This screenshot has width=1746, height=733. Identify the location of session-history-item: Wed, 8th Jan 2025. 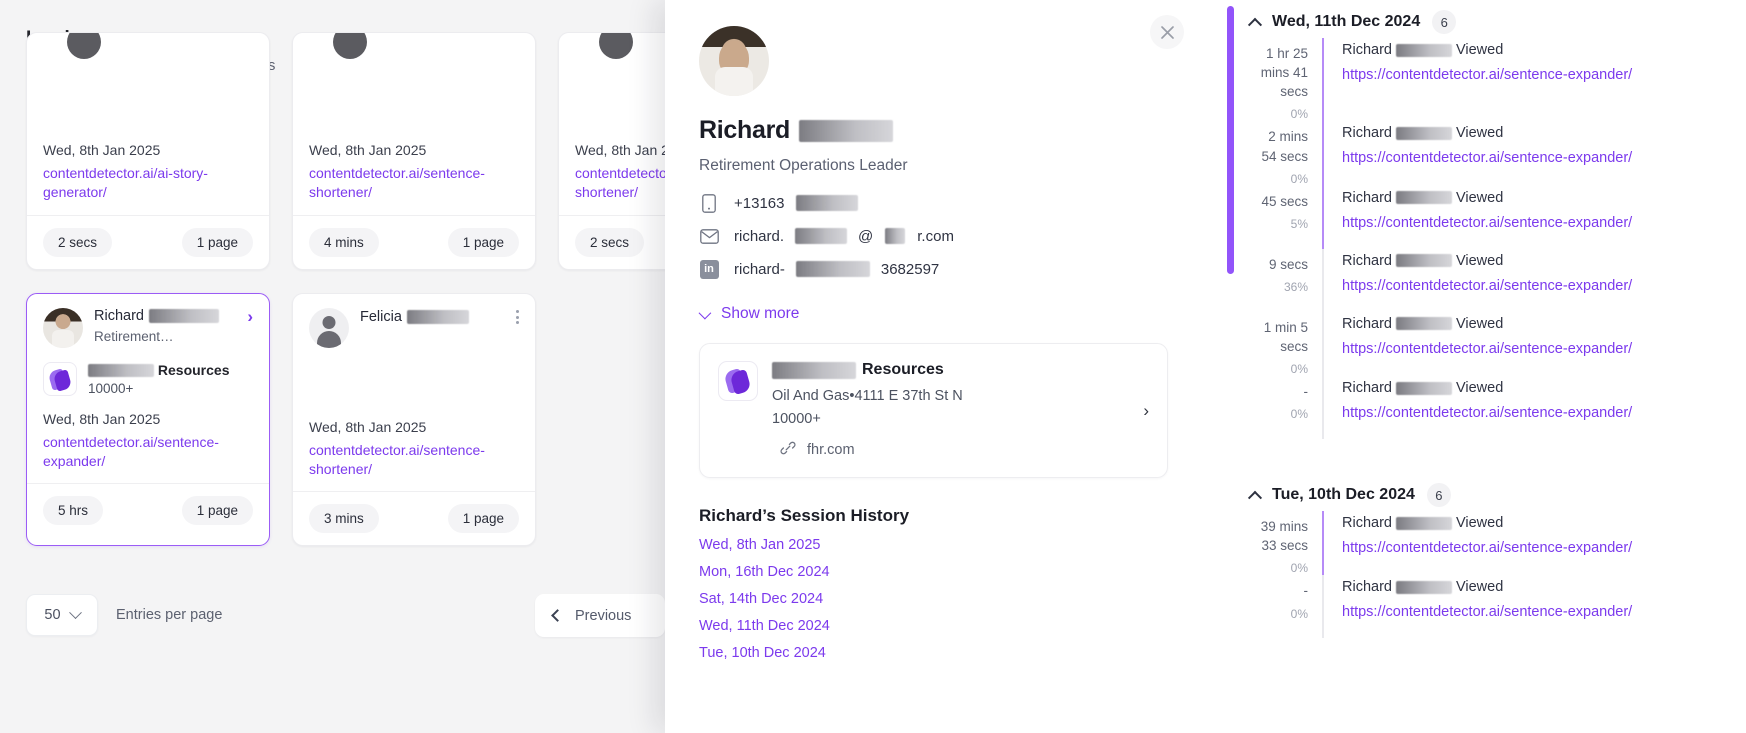
(933, 545).